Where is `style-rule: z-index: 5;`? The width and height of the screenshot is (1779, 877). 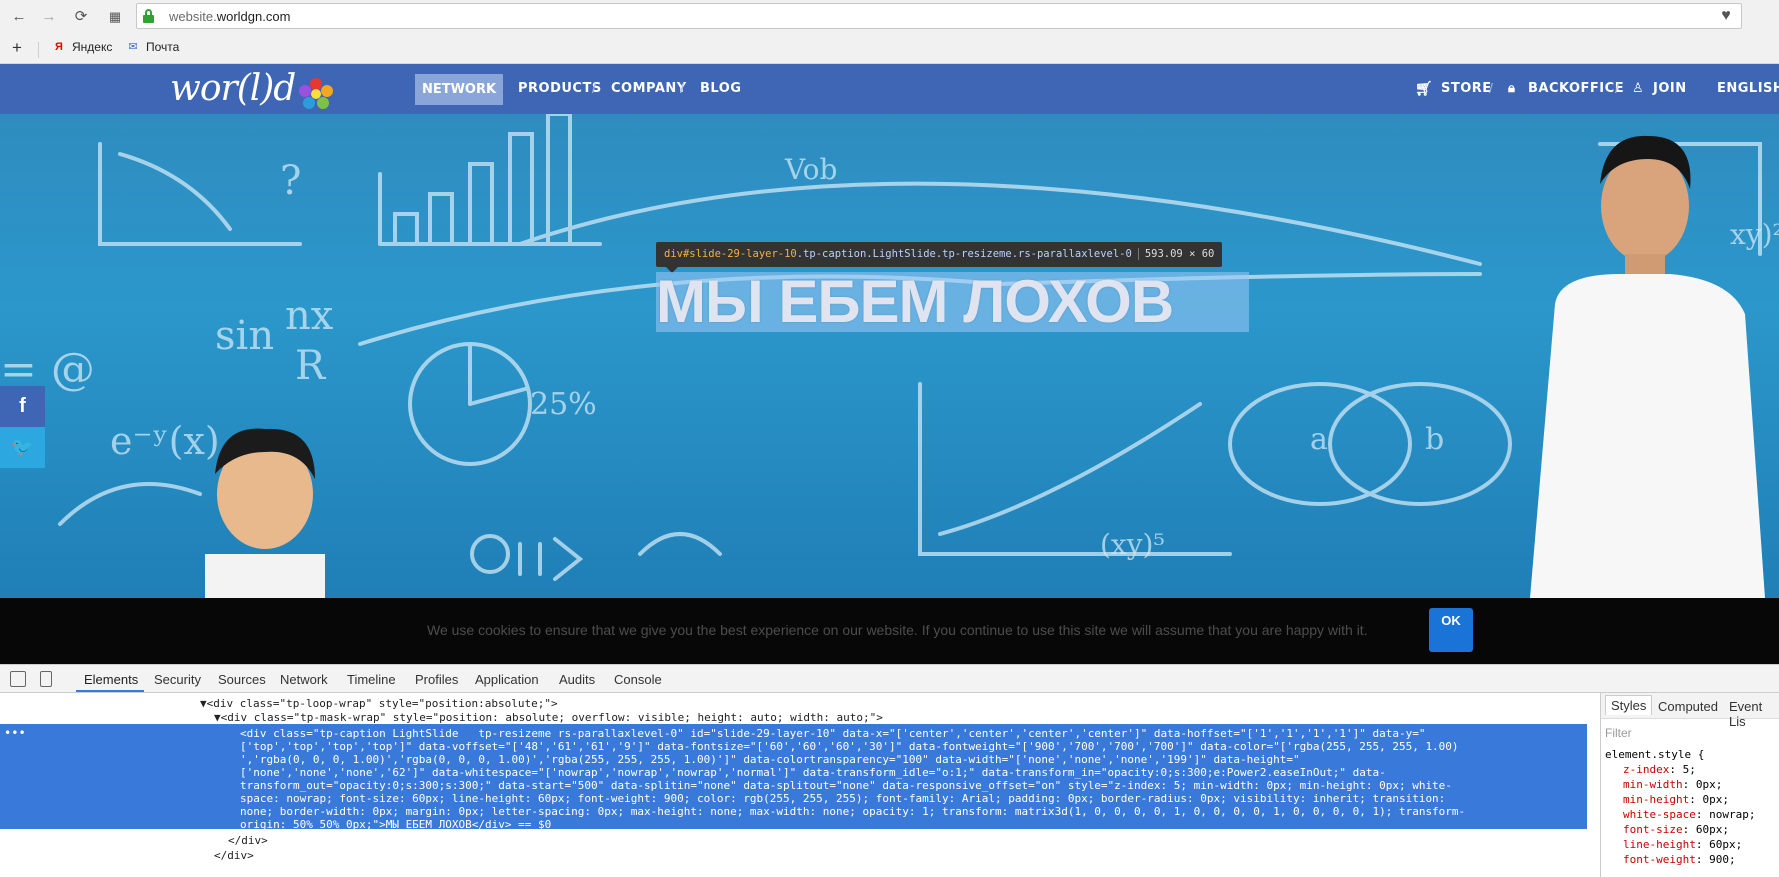 style-rule: z-index: 5; is located at coordinates (1659, 769).